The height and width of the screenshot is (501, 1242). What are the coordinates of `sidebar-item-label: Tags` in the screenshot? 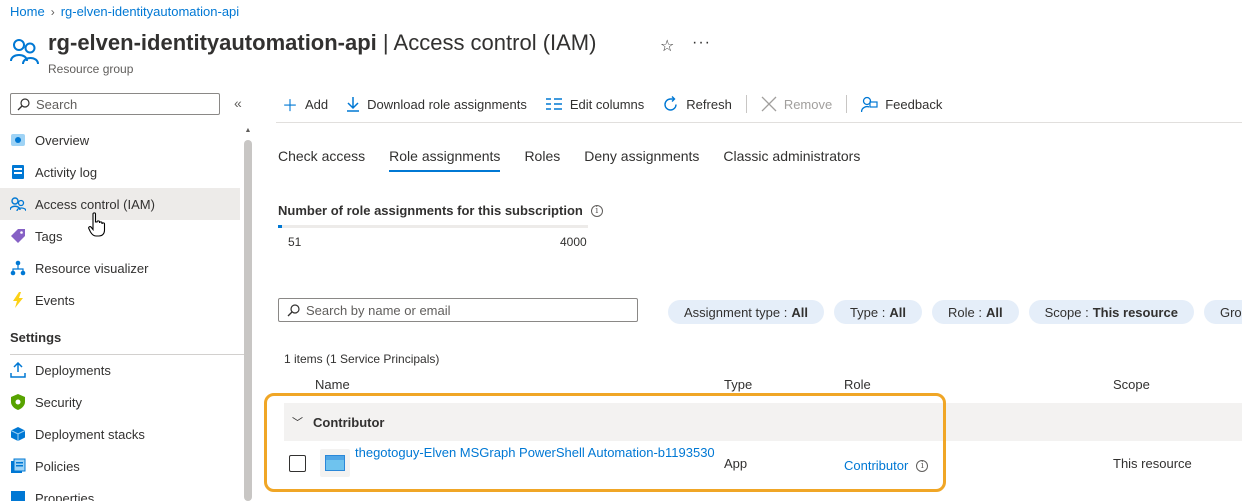 It's located at (49, 236).